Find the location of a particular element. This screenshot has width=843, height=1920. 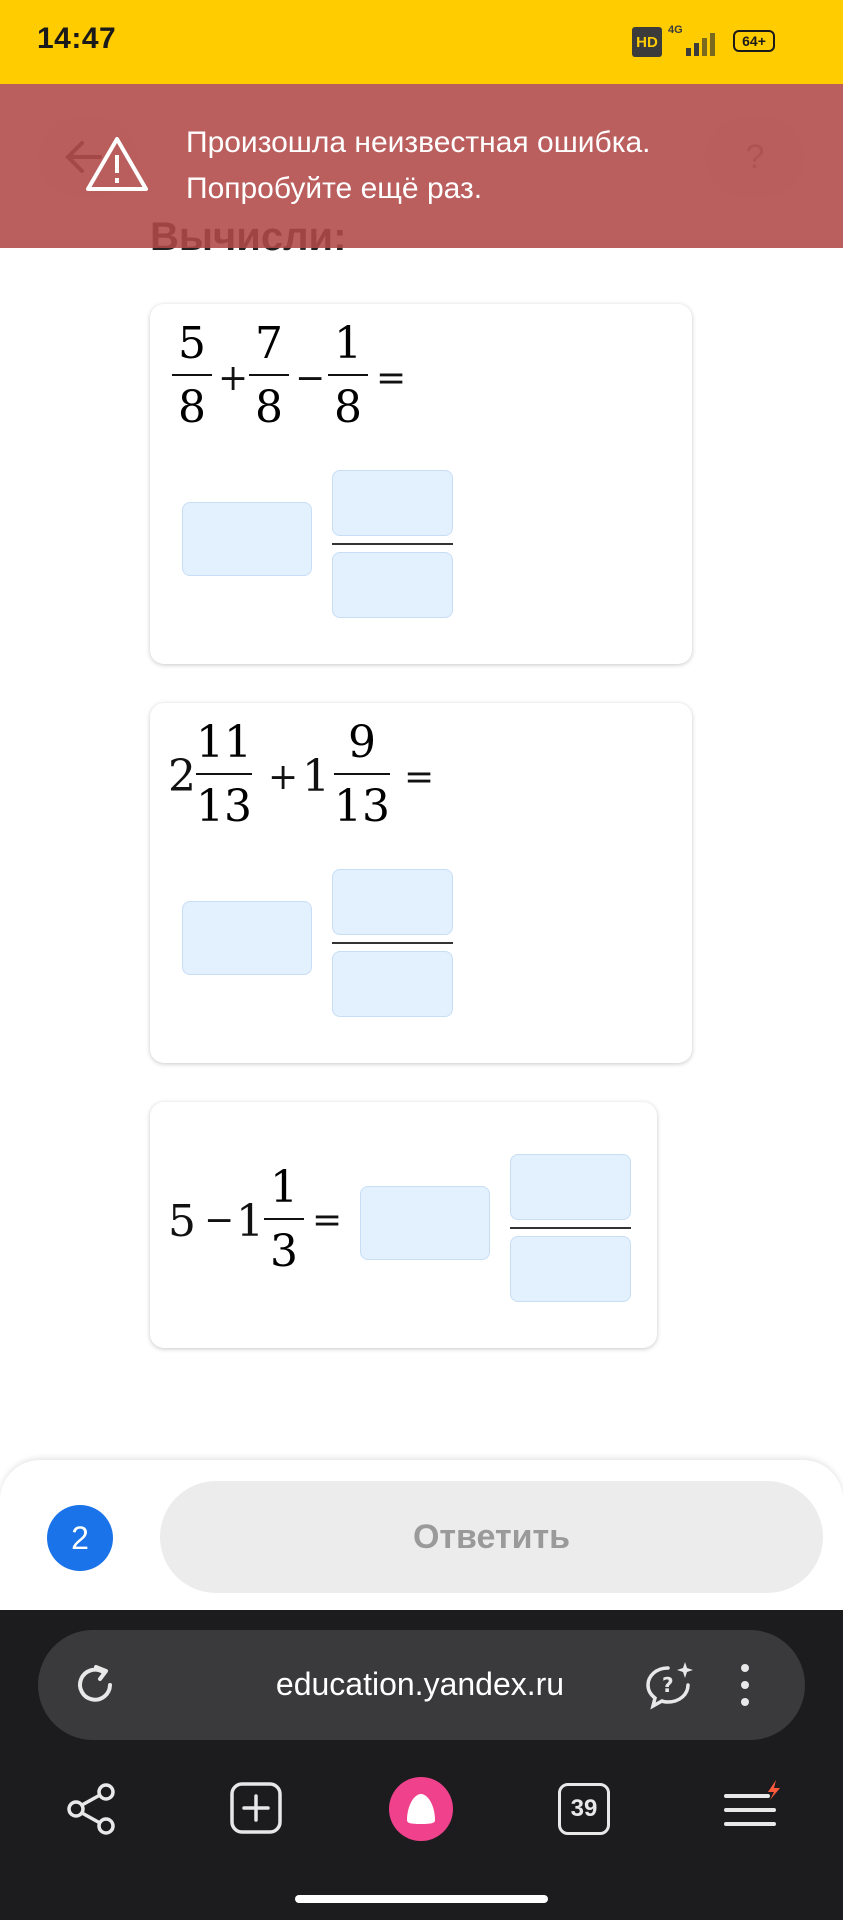

battery-icon: 64+ is located at coordinates (754, 41).